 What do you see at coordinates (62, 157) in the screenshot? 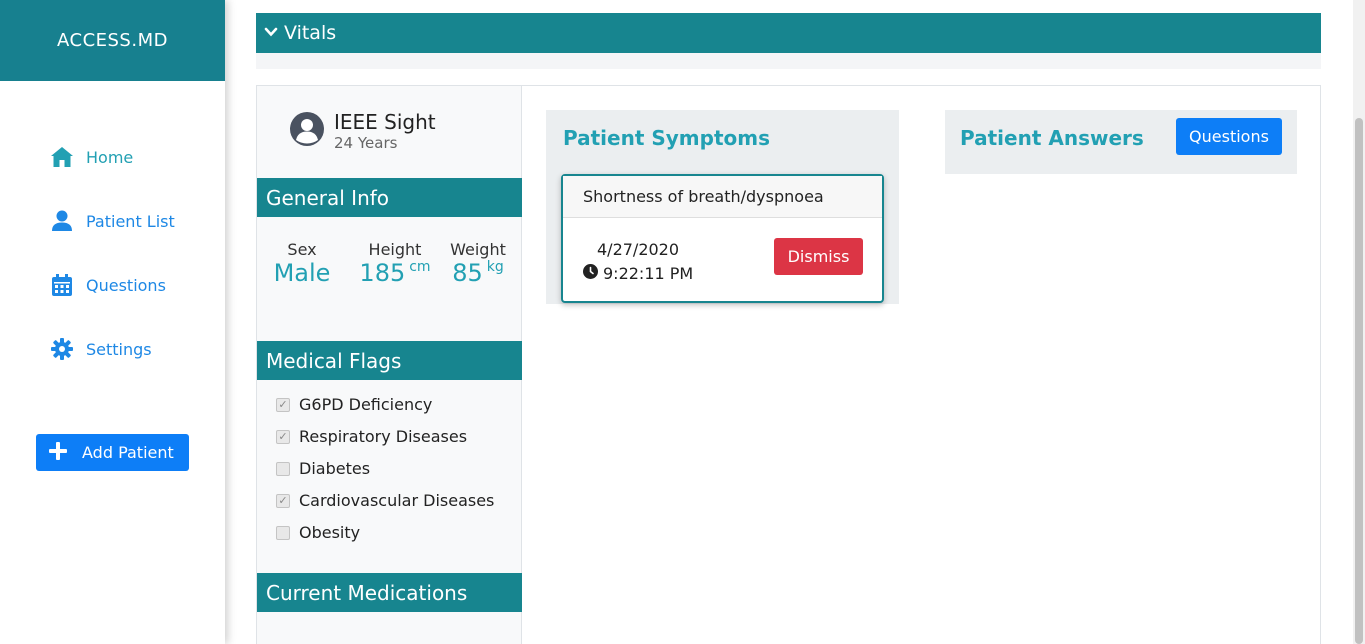
I see `home-icon` at bounding box center [62, 157].